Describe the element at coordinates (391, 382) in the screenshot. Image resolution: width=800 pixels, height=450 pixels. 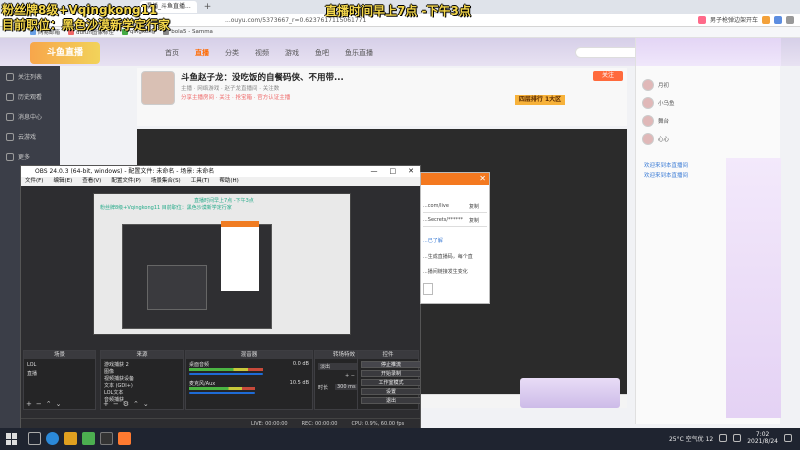
I see `studio-mode-button: 工作室模式` at that location.